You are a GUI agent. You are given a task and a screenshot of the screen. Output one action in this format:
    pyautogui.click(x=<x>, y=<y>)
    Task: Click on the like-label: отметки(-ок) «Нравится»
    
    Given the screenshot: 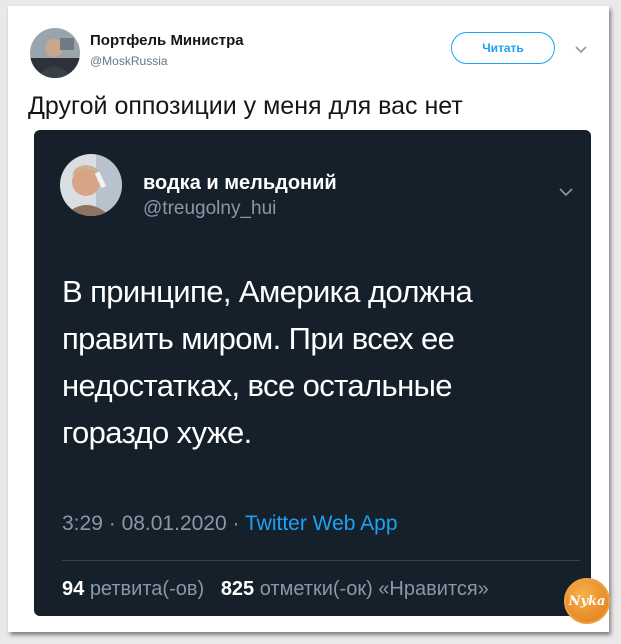 What is the action you would take?
    pyautogui.click(x=374, y=589)
    